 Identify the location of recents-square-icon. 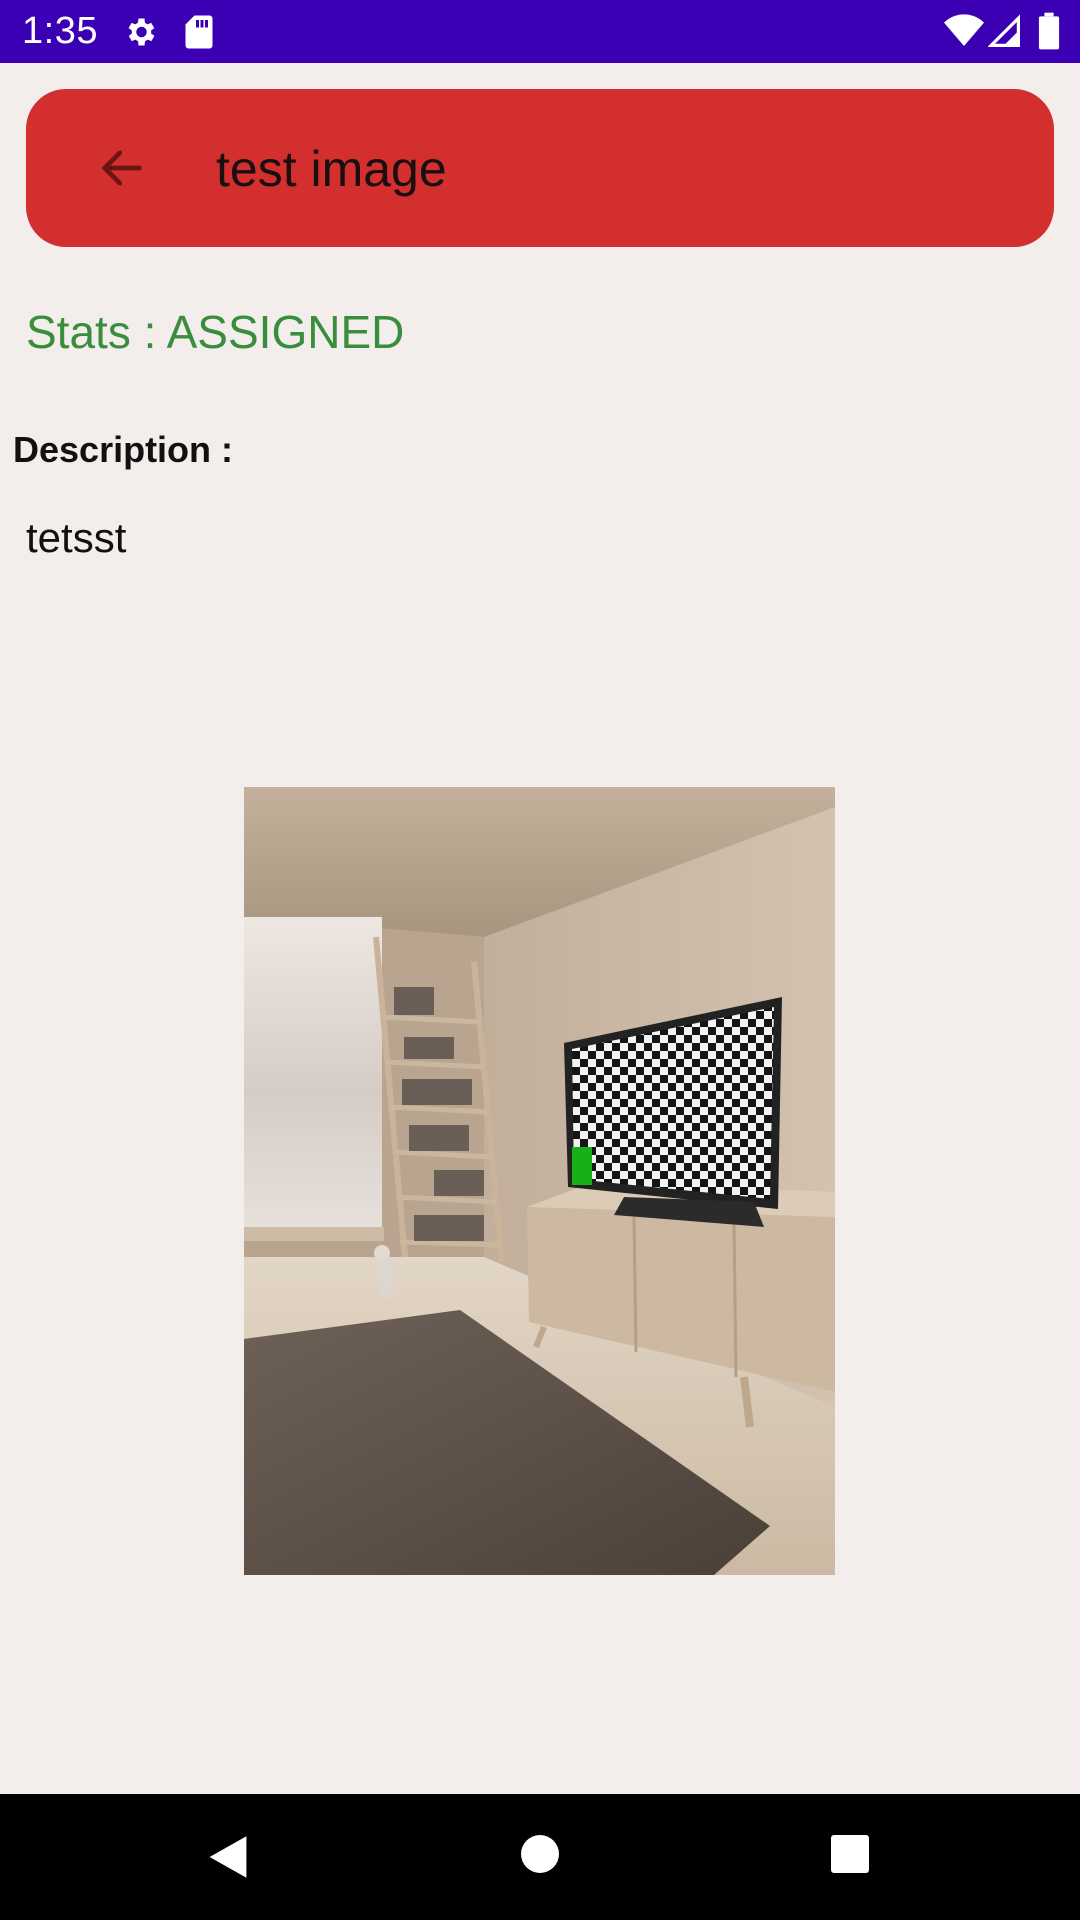
(850, 1854).